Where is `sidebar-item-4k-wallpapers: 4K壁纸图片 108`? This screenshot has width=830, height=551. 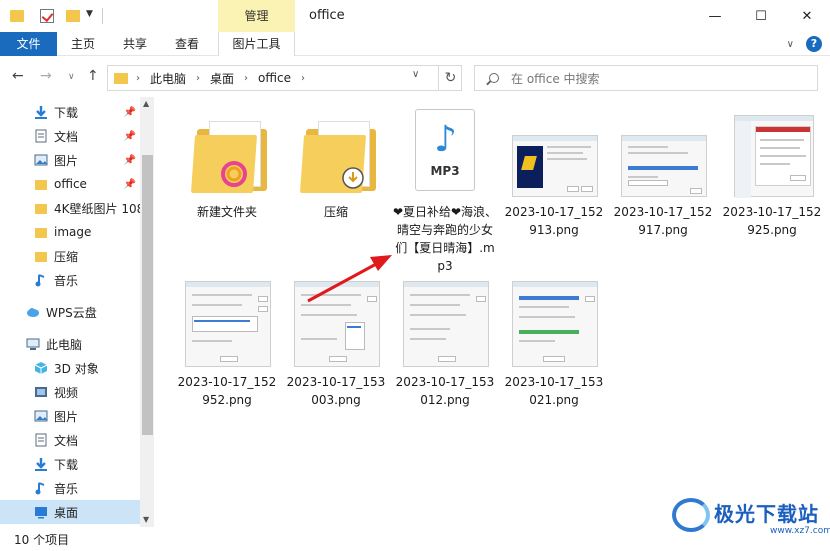 sidebar-item-4k-wallpapers: 4K壁纸图片 108 is located at coordinates (70, 208).